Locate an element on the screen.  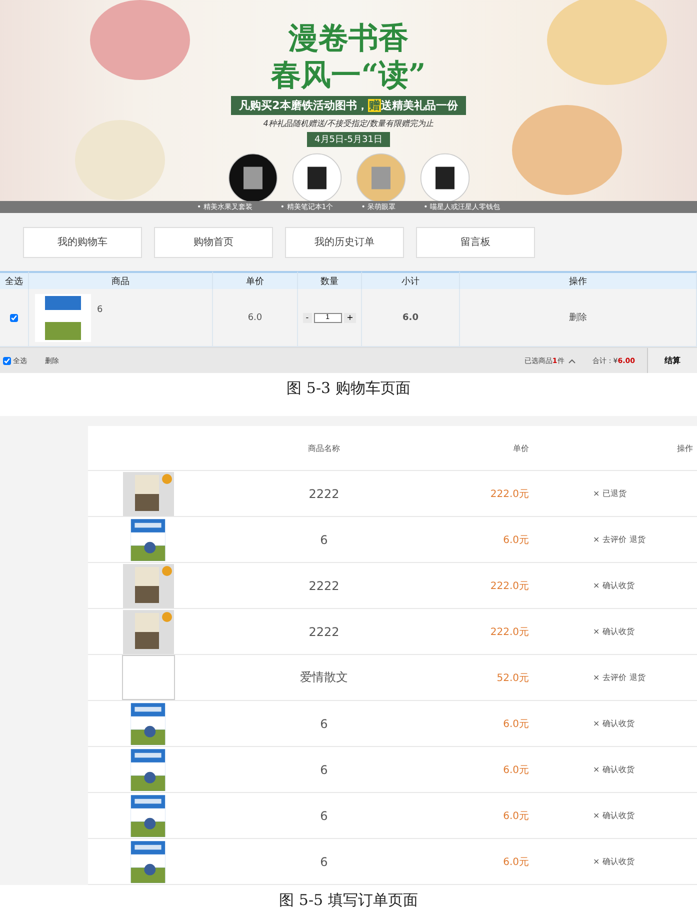
subtotal: 6.0 is located at coordinates (410, 317).